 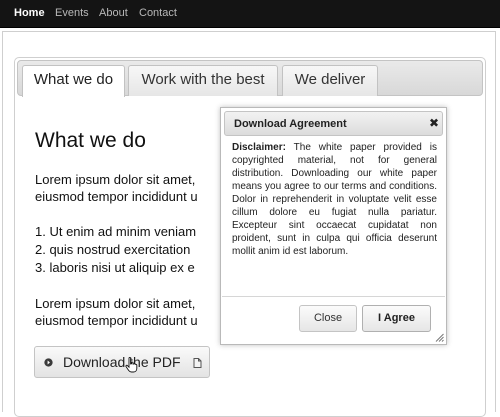 I want to click on list-item: 3. laboris nisi ut aliquip ex e, so click(x=115, y=267).